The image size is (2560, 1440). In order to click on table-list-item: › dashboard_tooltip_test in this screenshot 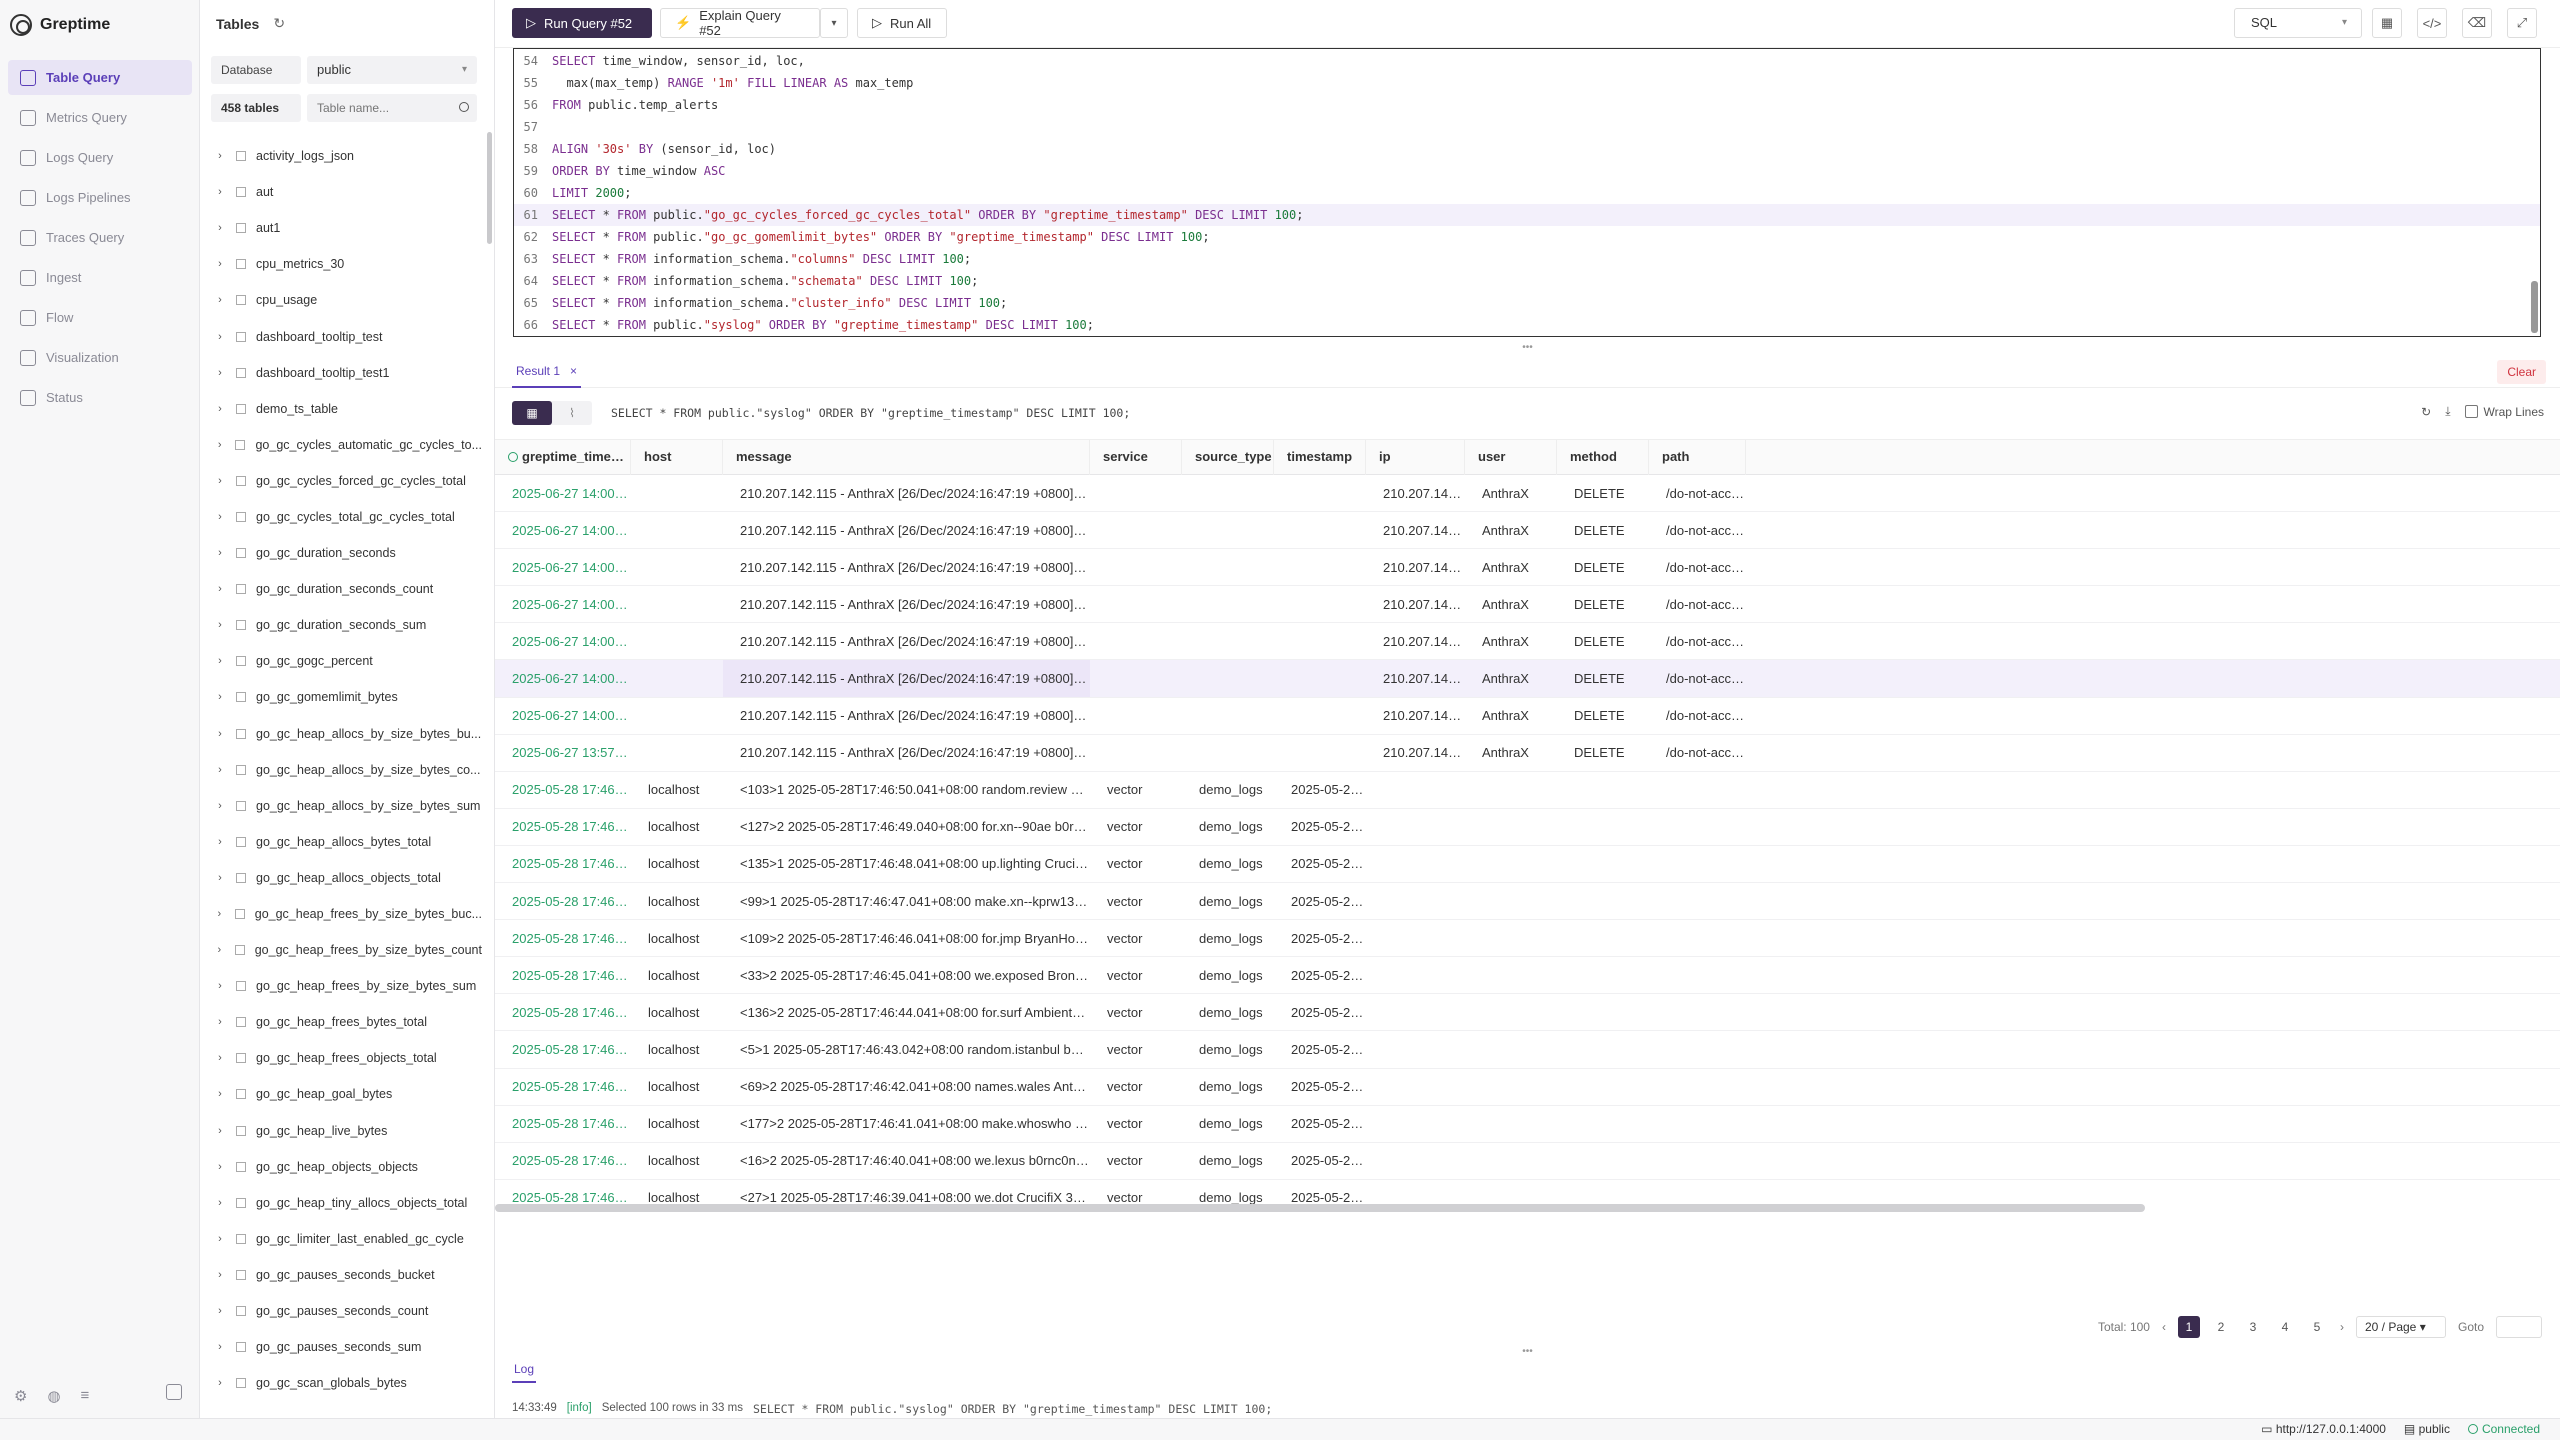, I will do `click(348, 336)`.